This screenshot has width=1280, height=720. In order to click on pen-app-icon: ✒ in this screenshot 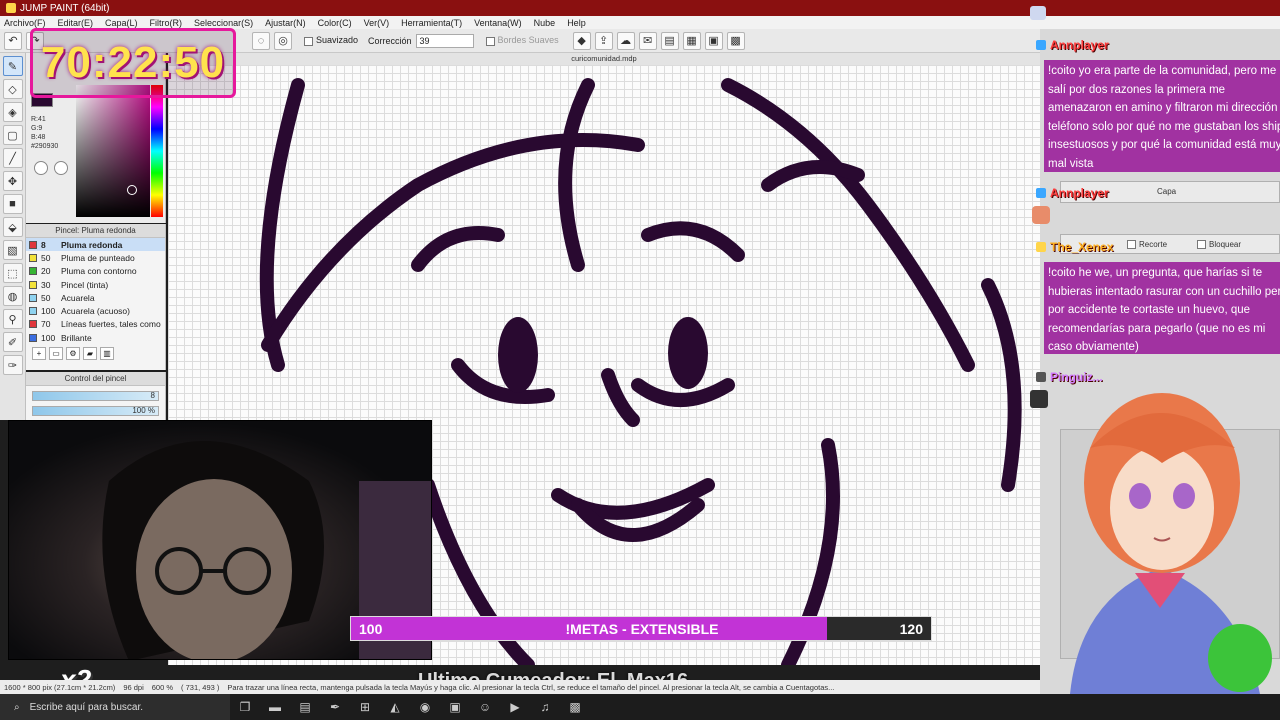, I will do `click(335, 707)`.